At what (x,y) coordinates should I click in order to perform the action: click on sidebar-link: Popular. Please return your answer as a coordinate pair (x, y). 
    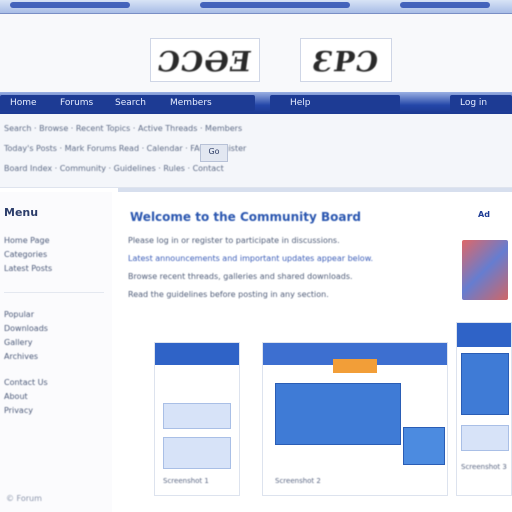
    Looking at the image, I should click on (19, 314).